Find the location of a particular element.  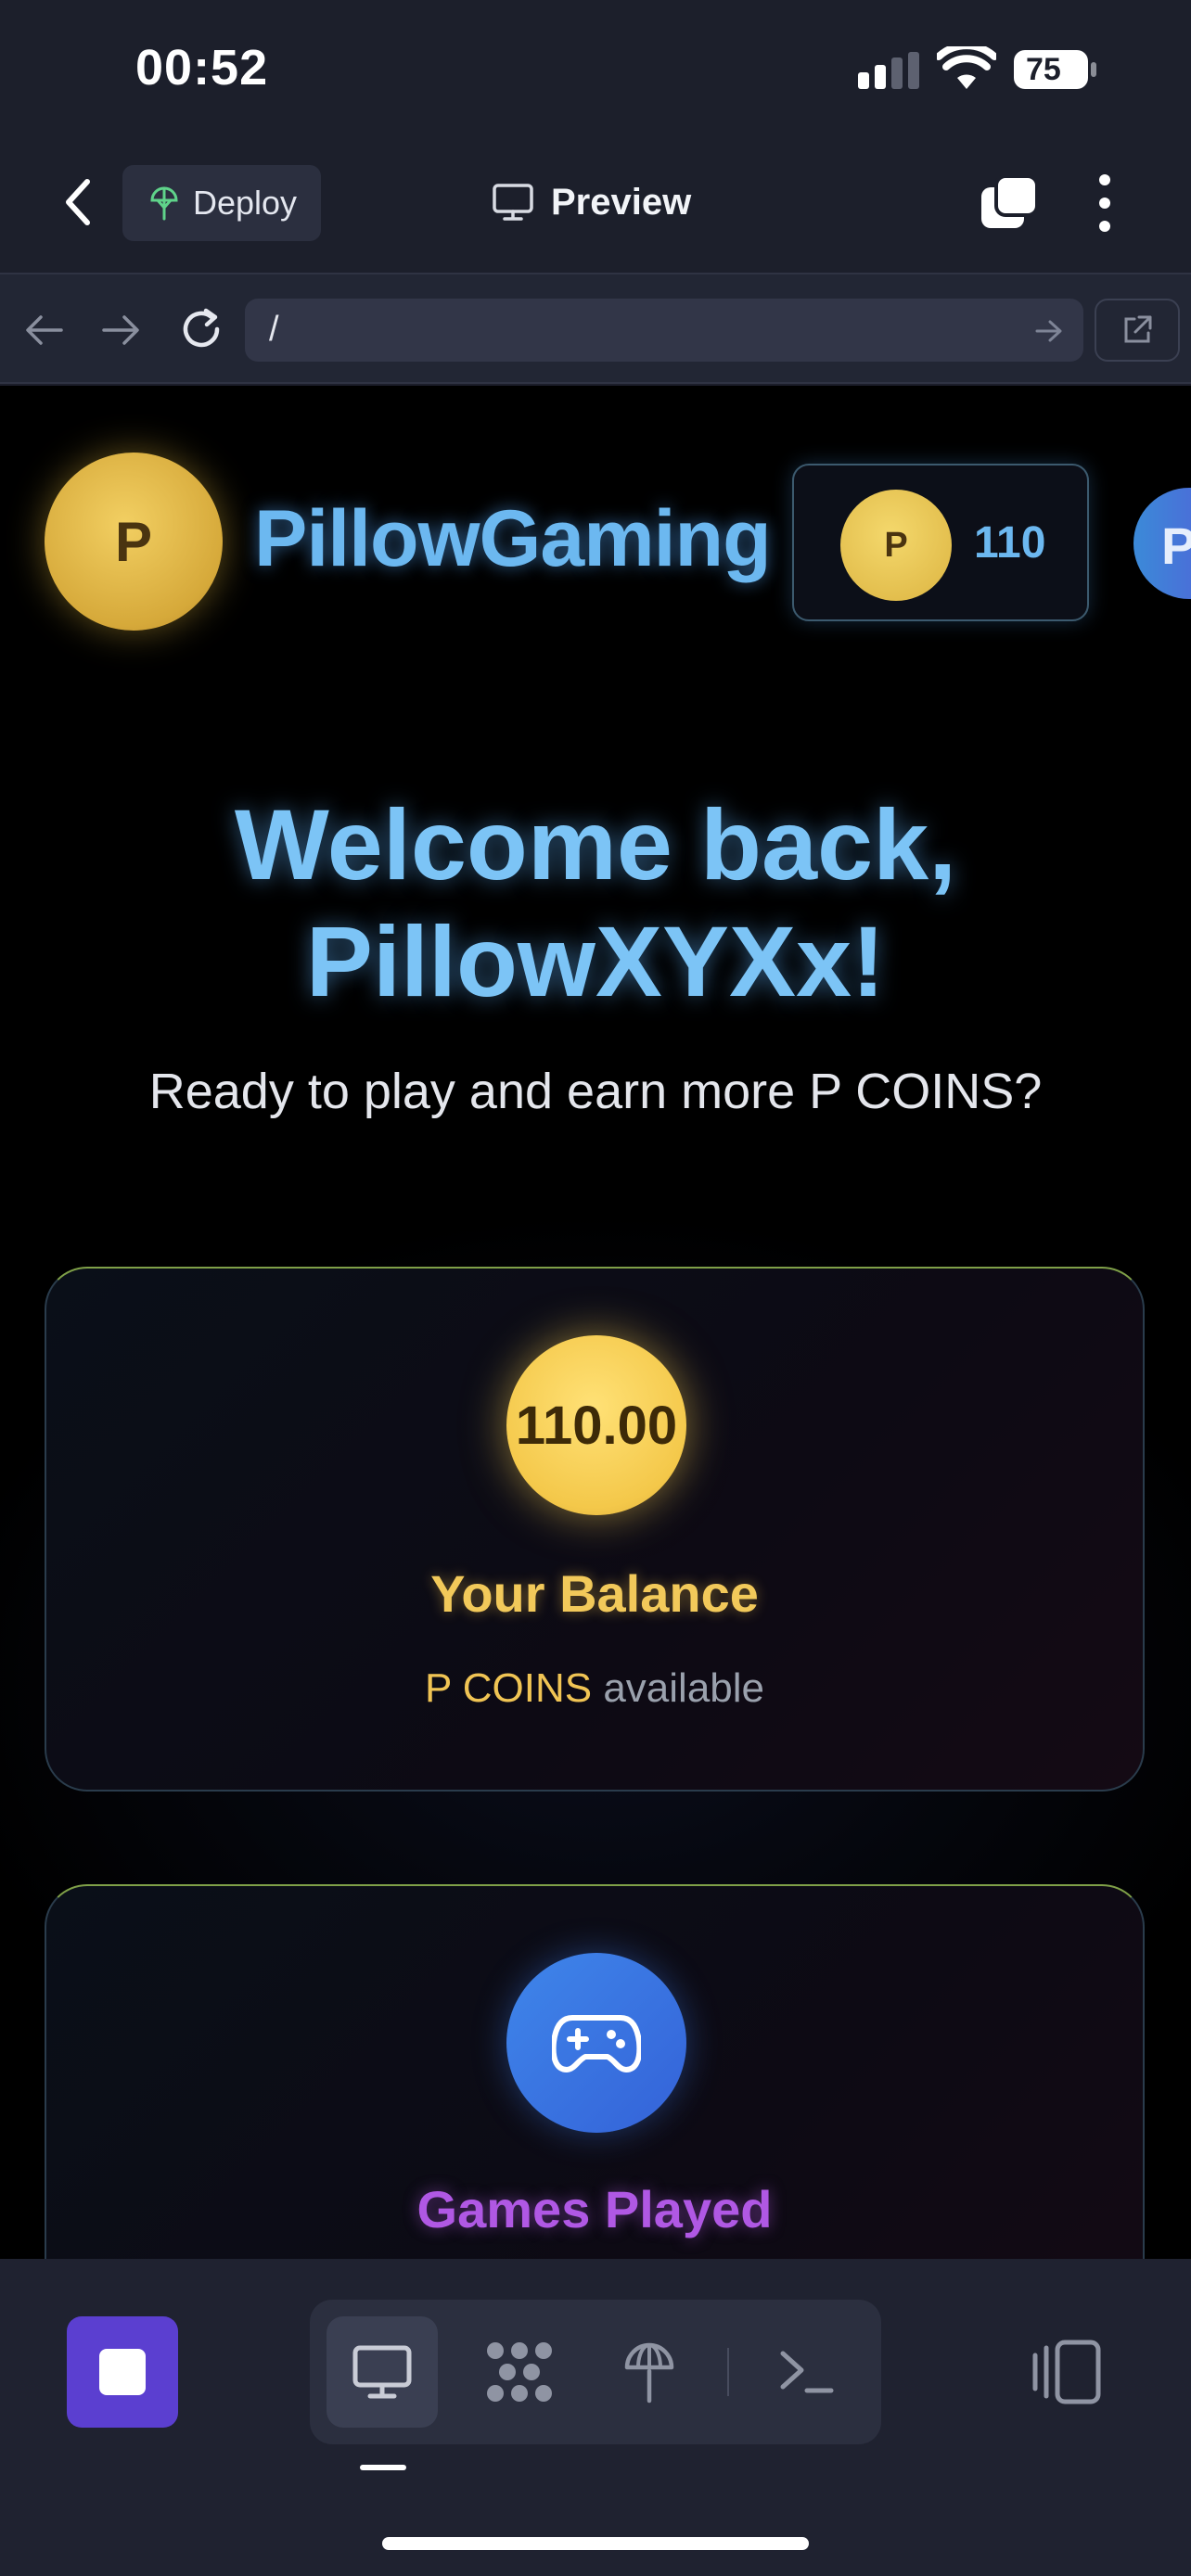

stop-icon is located at coordinates (122, 2372).